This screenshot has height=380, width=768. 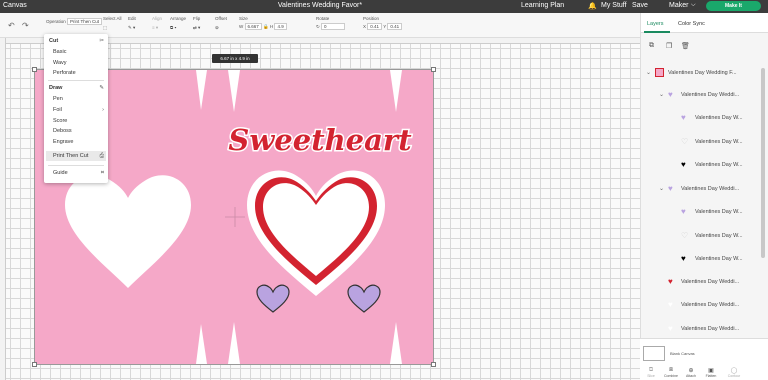 I want to click on select-all-control: Select All ⬚, so click(x=112, y=23).